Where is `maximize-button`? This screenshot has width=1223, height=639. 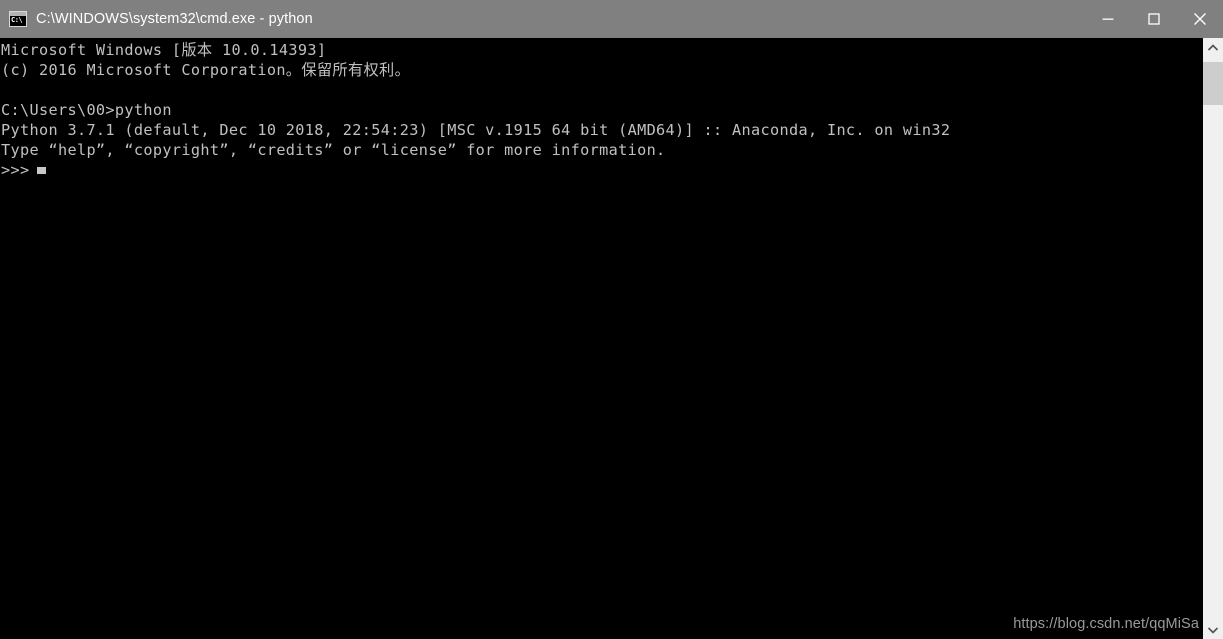
maximize-button is located at coordinates (1154, 19).